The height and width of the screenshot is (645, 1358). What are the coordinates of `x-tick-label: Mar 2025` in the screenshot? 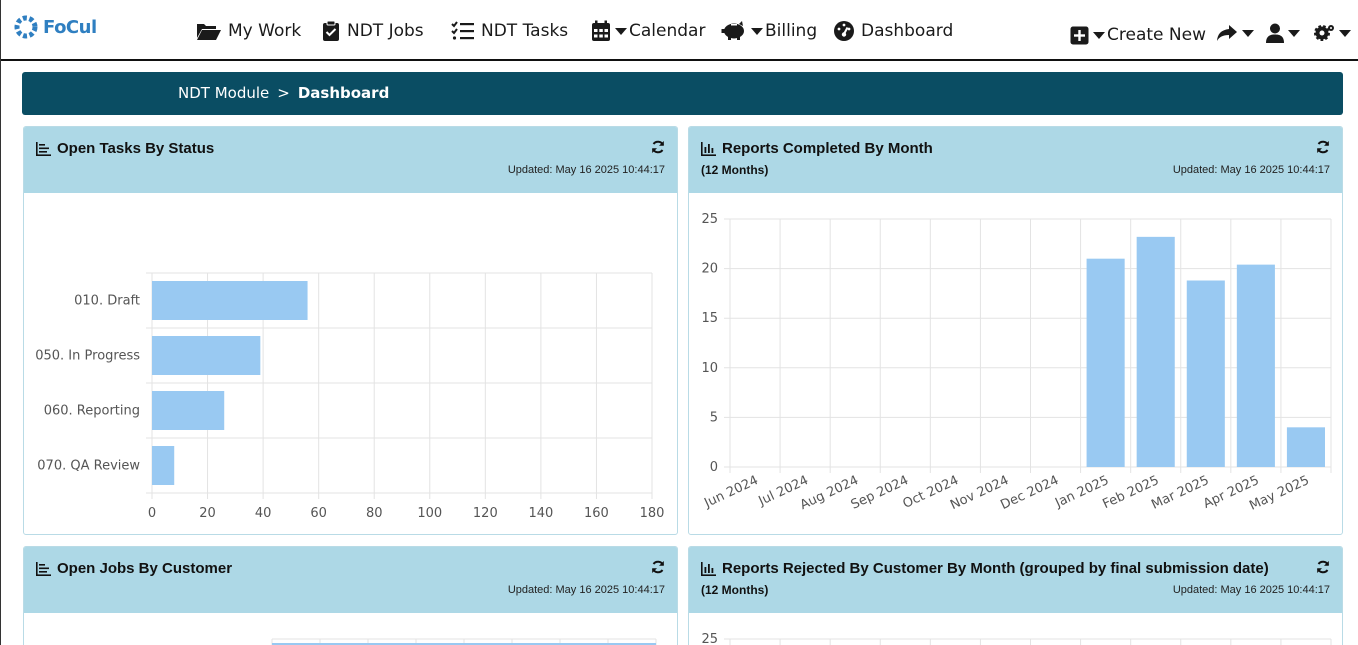 It's located at (1180, 493).